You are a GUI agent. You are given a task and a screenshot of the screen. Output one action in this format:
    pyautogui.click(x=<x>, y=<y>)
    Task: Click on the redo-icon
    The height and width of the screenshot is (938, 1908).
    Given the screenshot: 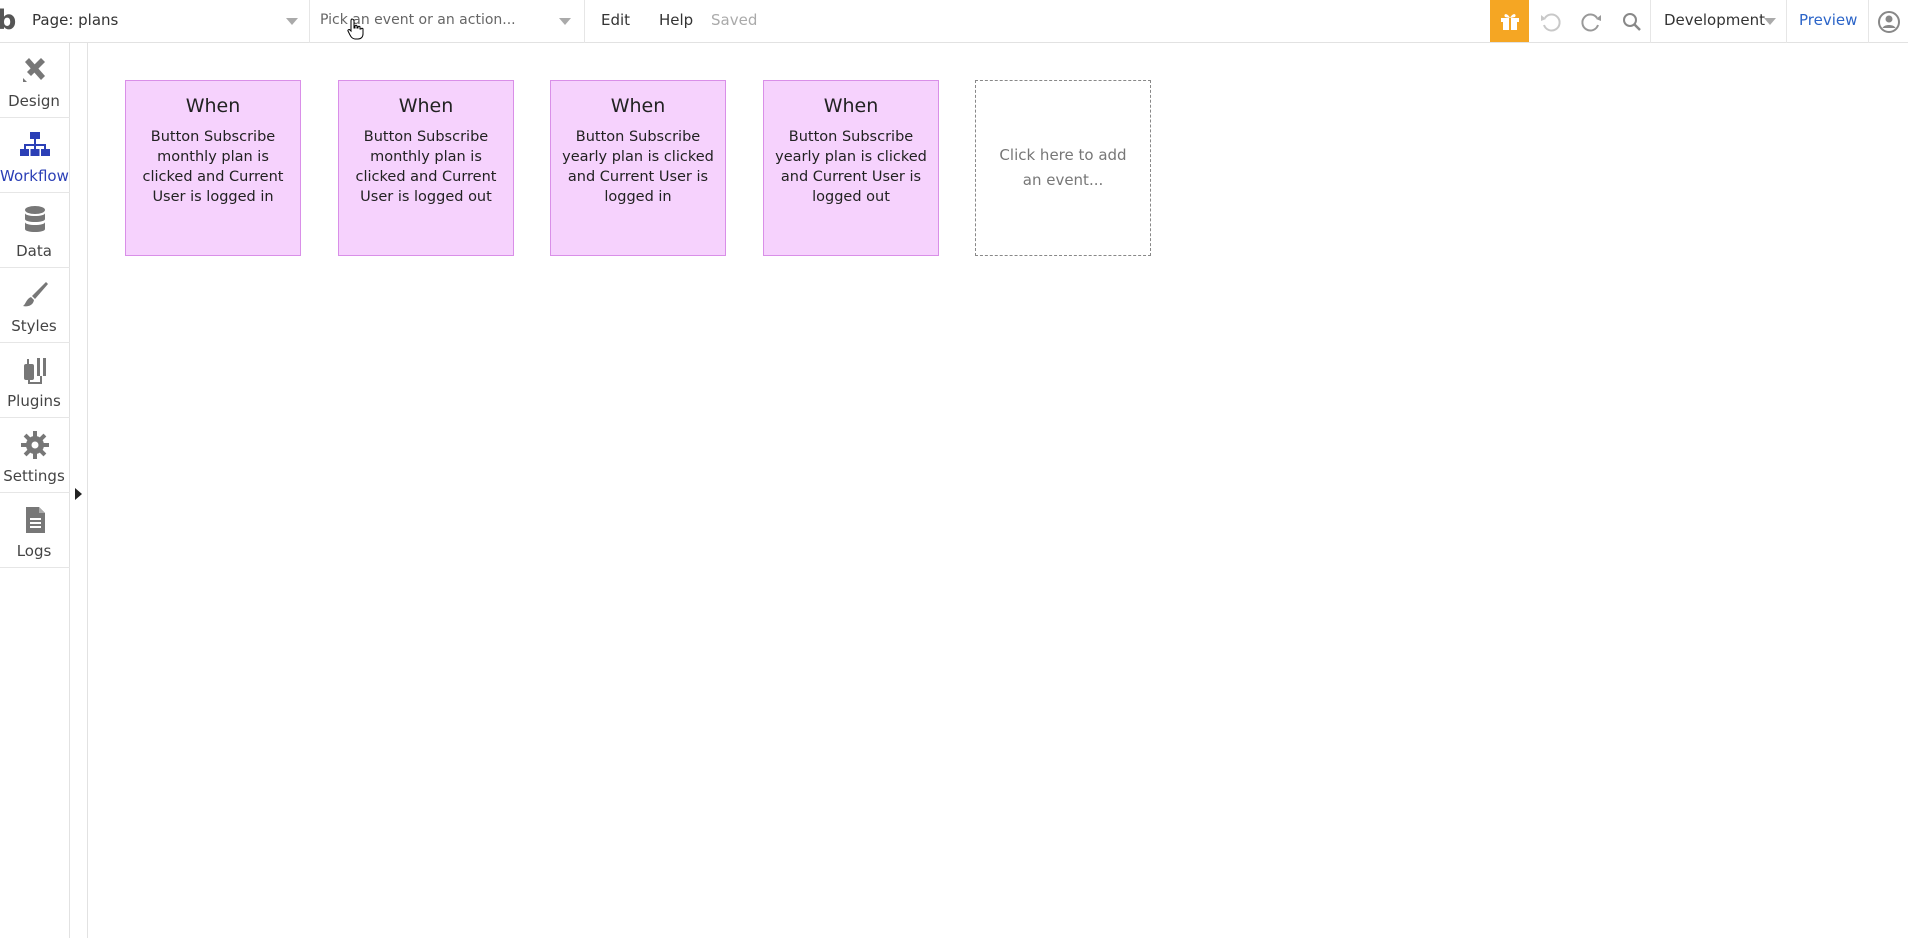 What is the action you would take?
    pyautogui.click(x=1591, y=22)
    